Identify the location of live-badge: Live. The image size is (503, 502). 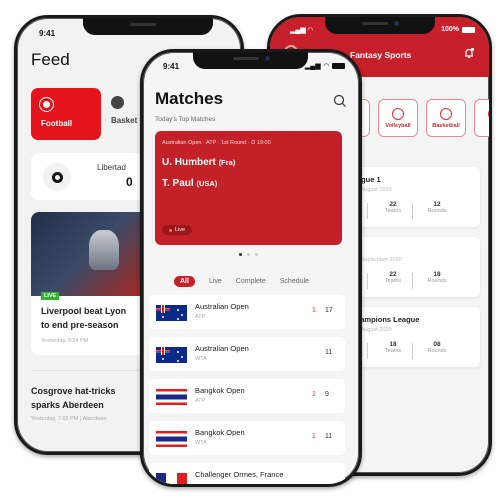
(177, 230).